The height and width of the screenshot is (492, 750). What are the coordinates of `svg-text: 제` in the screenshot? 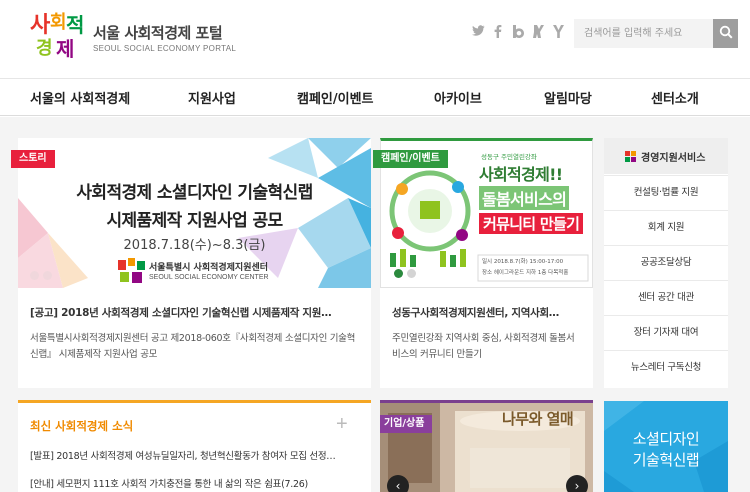 It's located at (65, 47).